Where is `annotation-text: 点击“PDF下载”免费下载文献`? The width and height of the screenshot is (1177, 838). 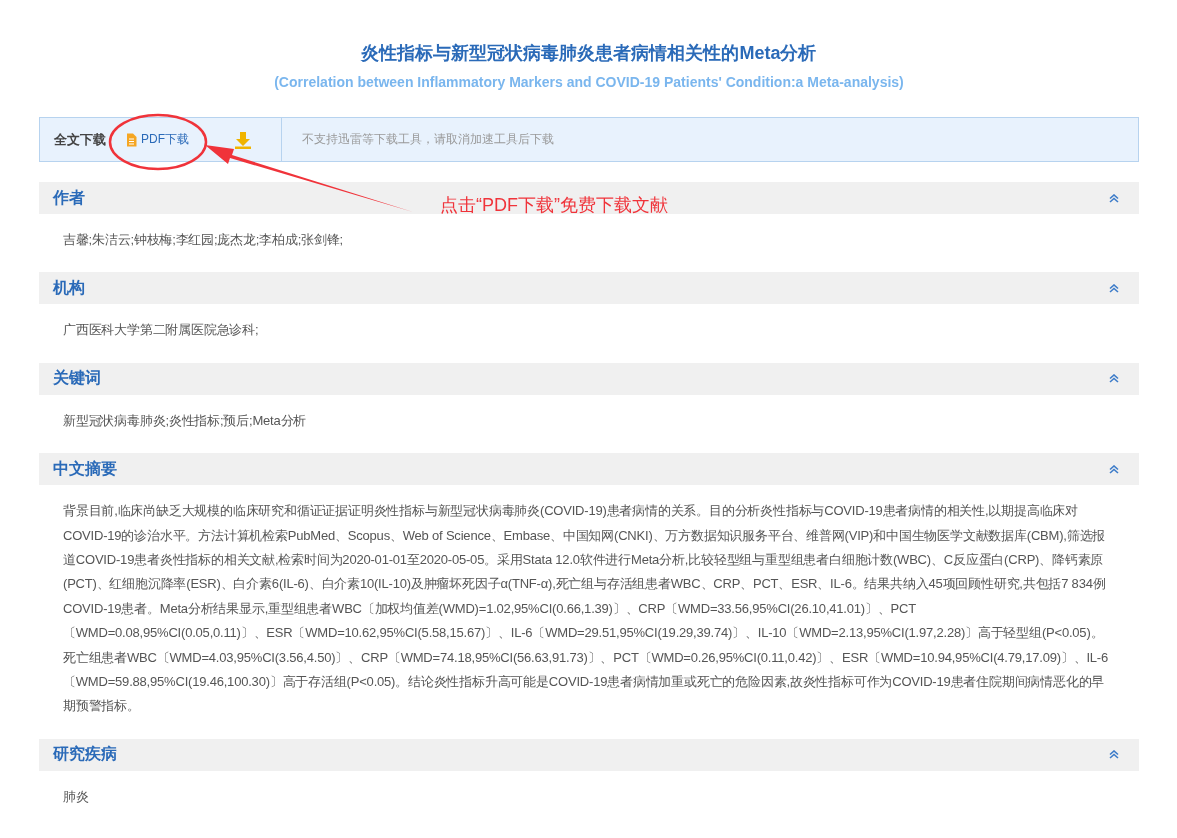 annotation-text: 点击“PDF下载”免费下载文献 is located at coordinates (554, 205).